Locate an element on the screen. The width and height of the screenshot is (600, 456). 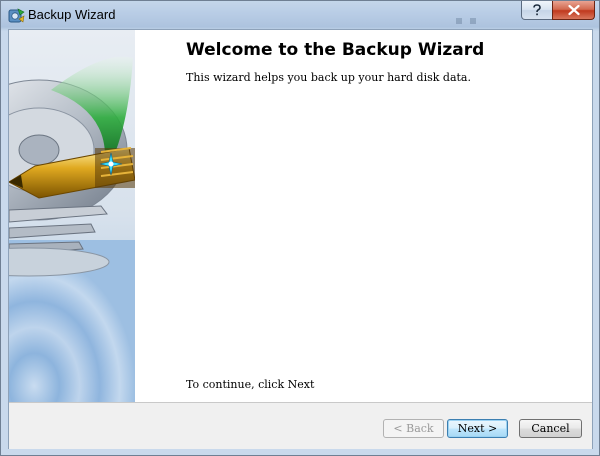
back-button: < Back is located at coordinates (413, 428).